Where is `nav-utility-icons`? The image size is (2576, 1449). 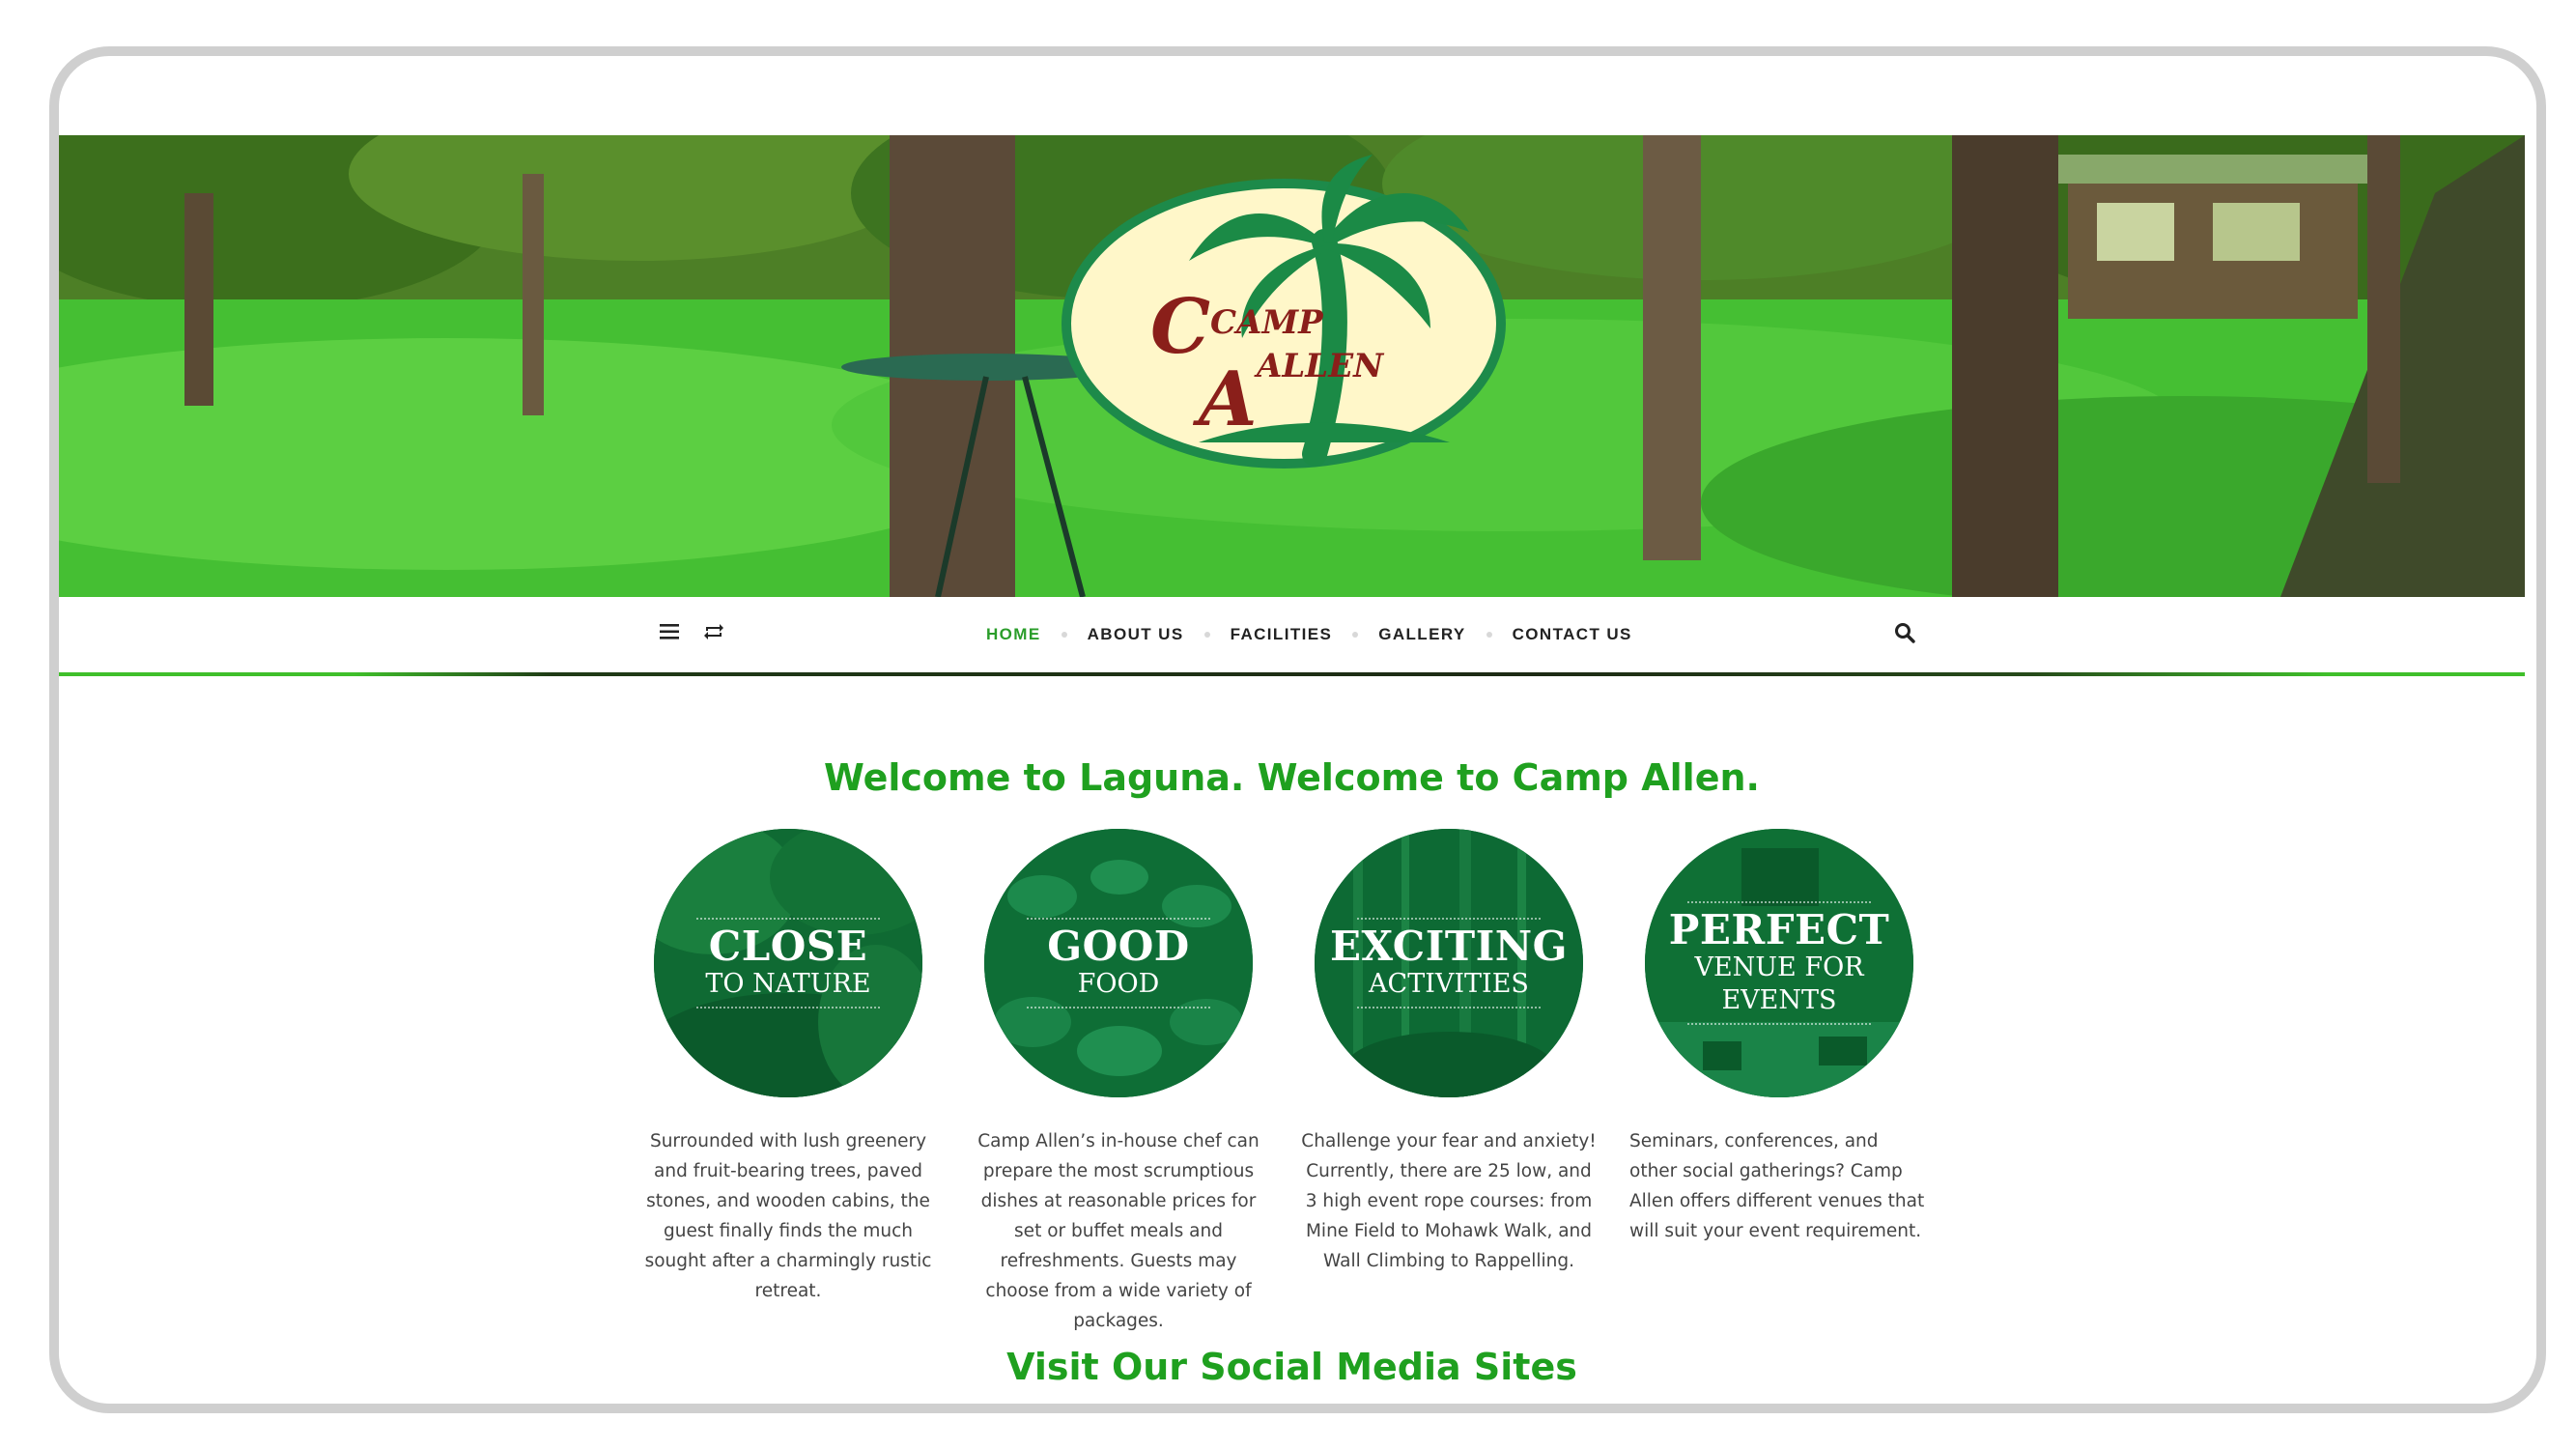
nav-utility-icons is located at coordinates (691, 631).